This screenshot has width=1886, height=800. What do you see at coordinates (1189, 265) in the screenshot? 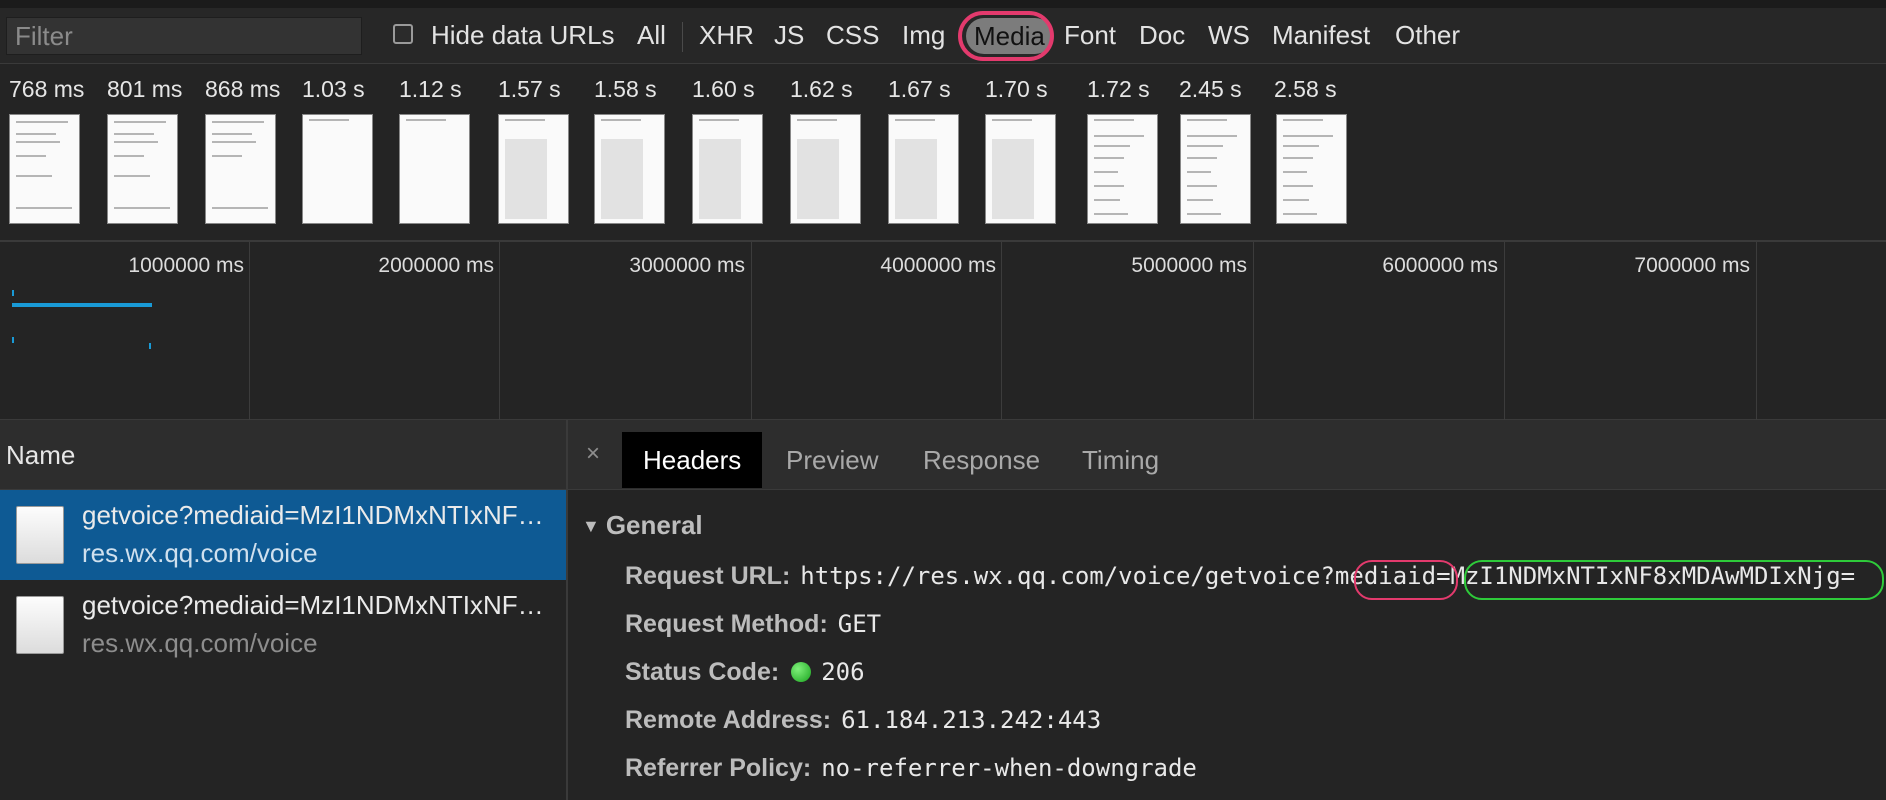
I see `timeline-tick: 5000000 ms` at bounding box center [1189, 265].